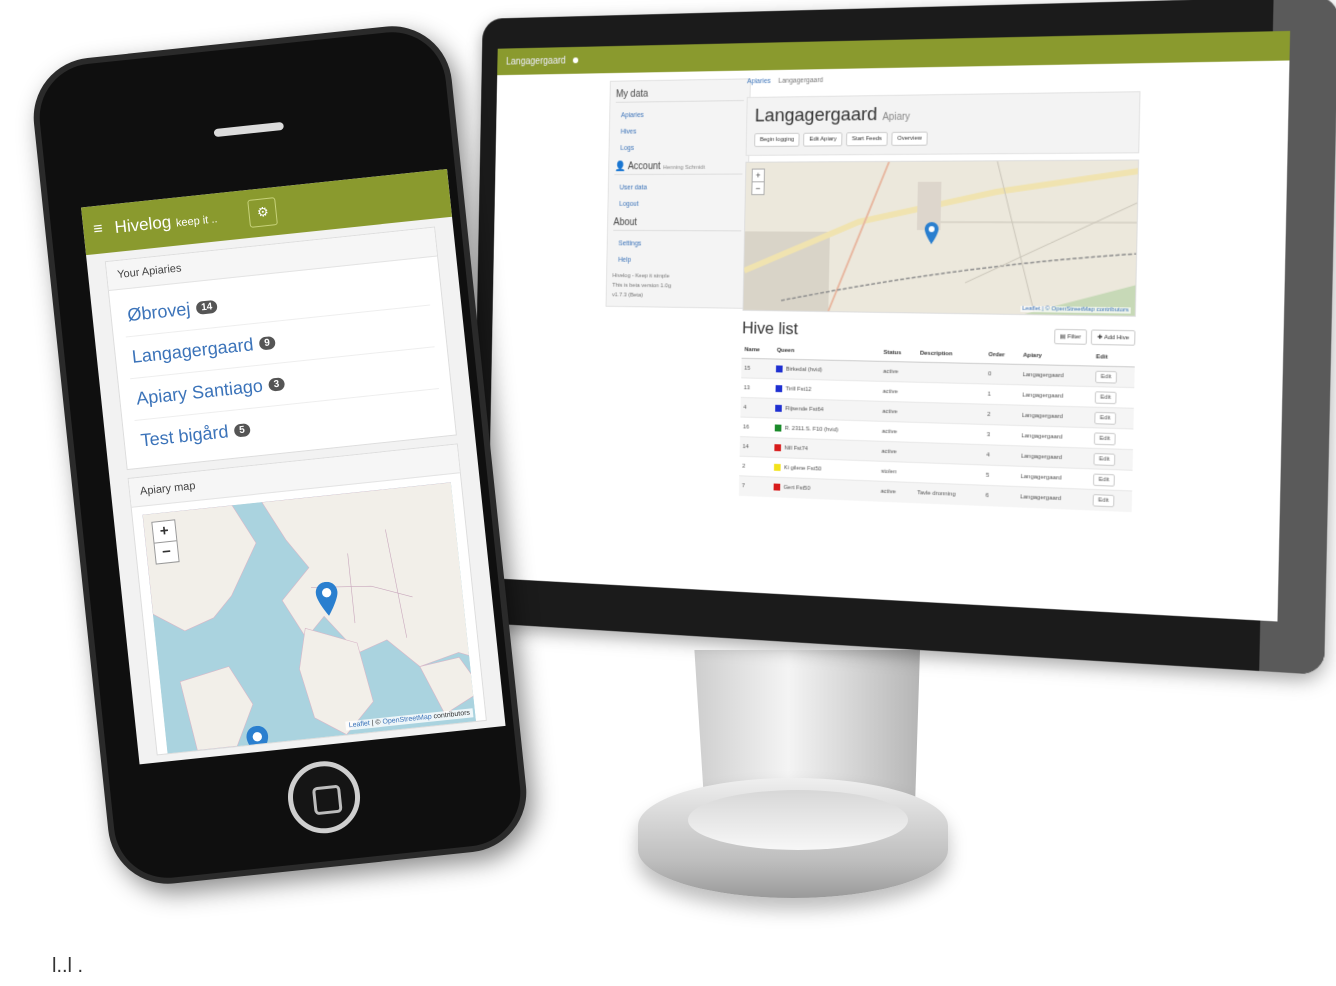 Image resolution: width=1336 pixels, height=986 pixels. Describe the element at coordinates (575, 60) in the screenshot. I see `desktop-gear-icon` at that location.